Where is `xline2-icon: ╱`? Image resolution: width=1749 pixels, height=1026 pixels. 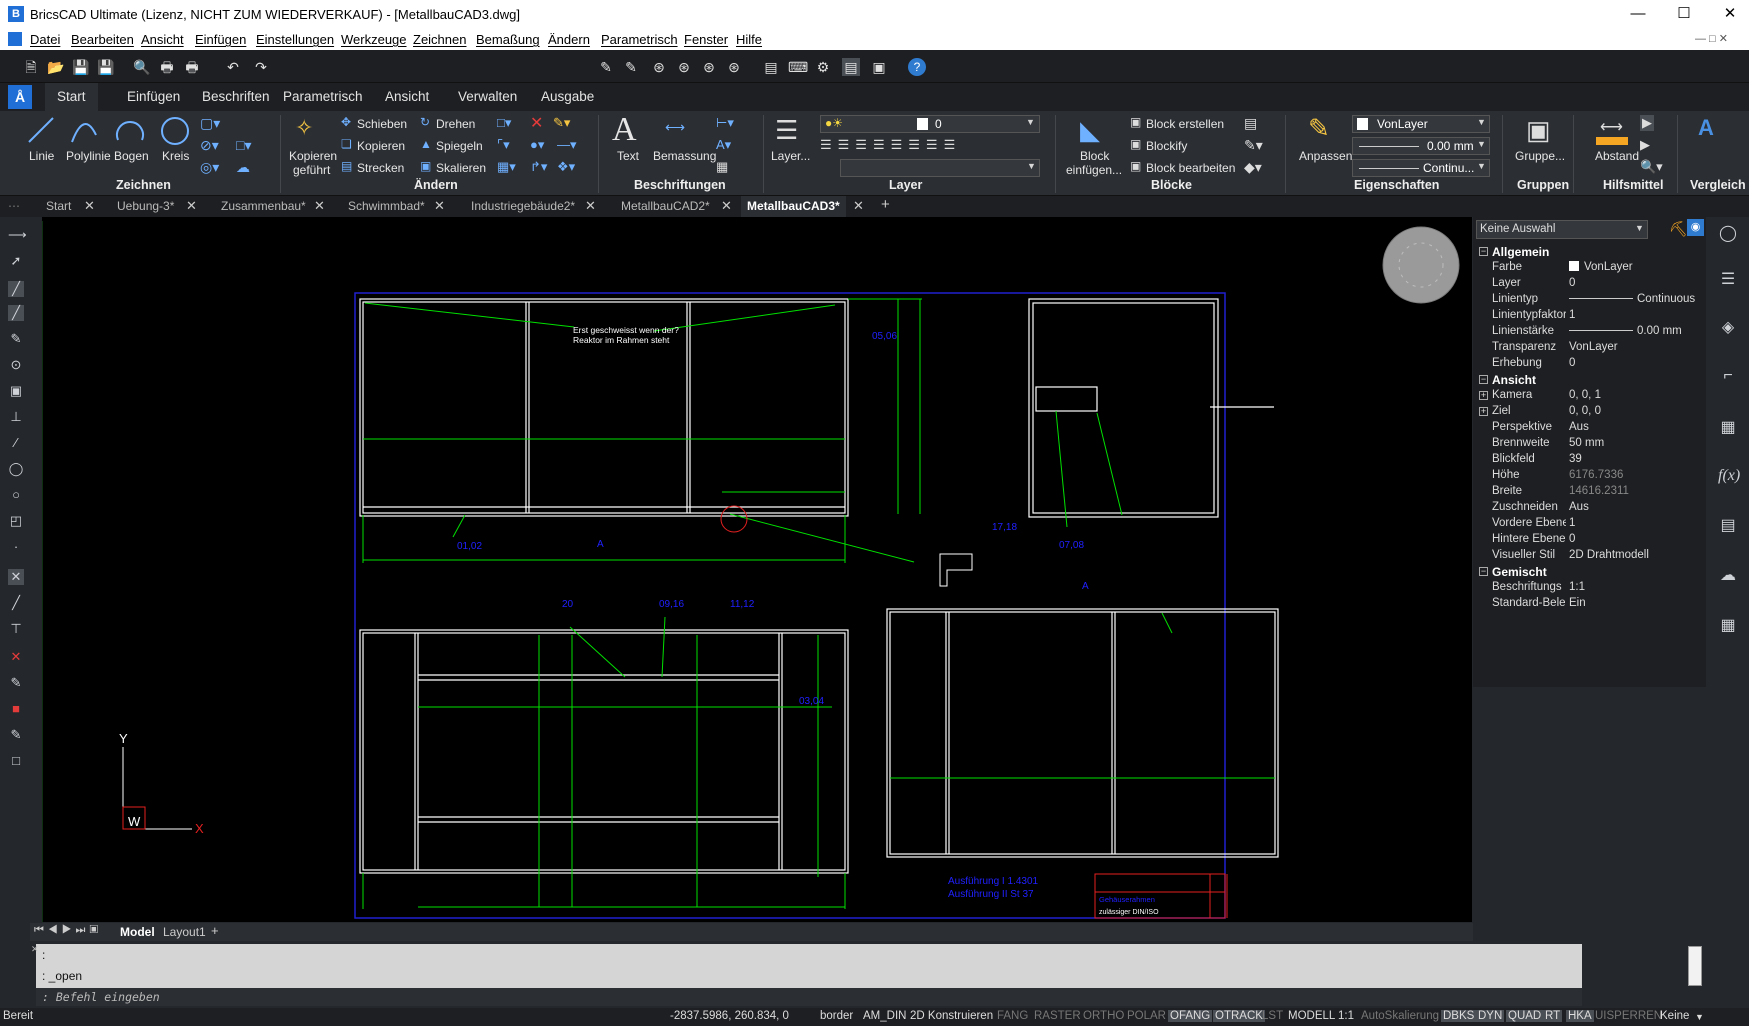 xline2-icon: ╱ is located at coordinates (16, 313).